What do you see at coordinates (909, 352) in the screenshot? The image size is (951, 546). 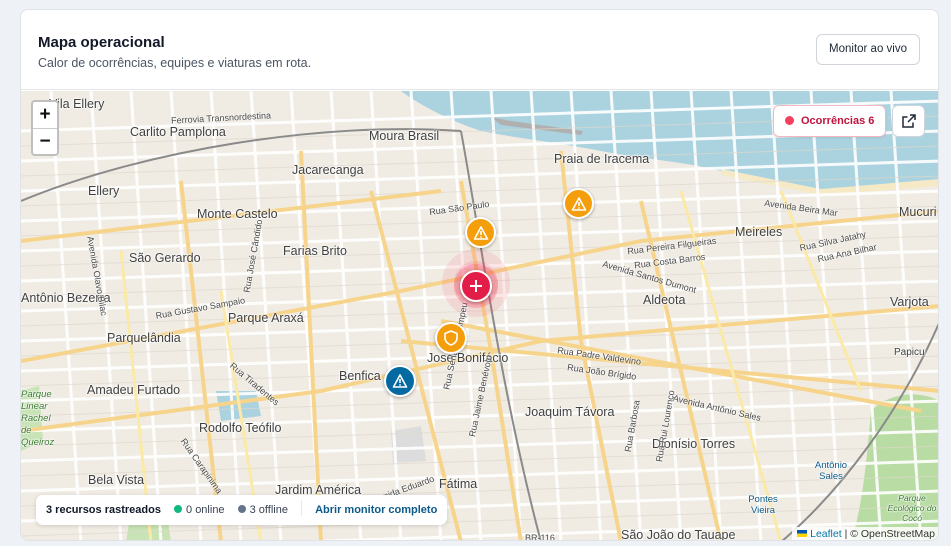 I see `map-label-papicu: Papicu` at bounding box center [909, 352].